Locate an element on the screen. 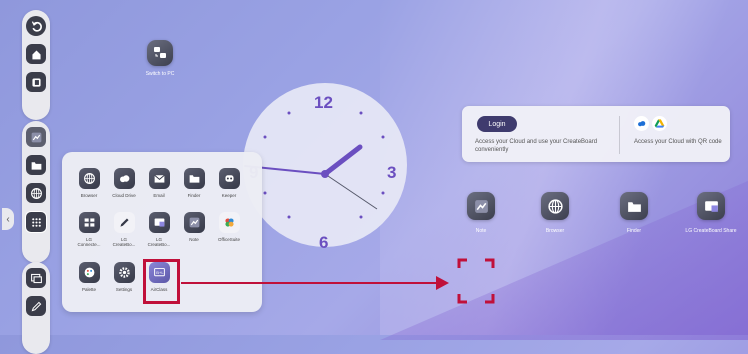  app-label: Palette is located at coordinates (88, 289).